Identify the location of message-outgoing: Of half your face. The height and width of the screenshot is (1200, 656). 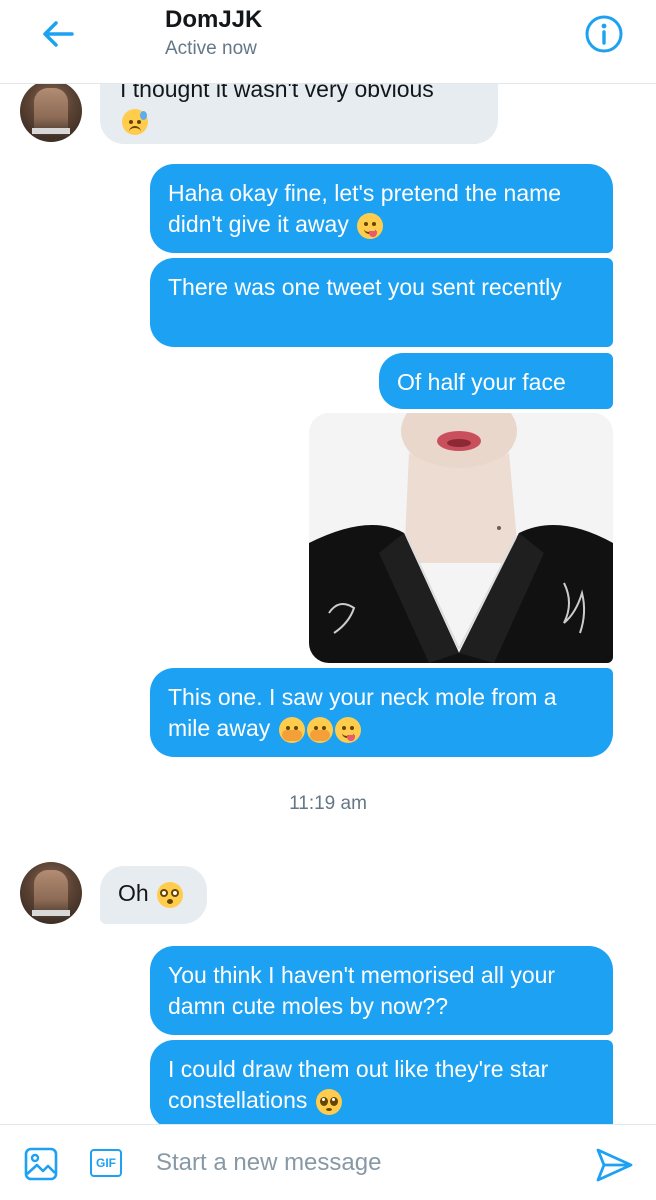
(496, 381).